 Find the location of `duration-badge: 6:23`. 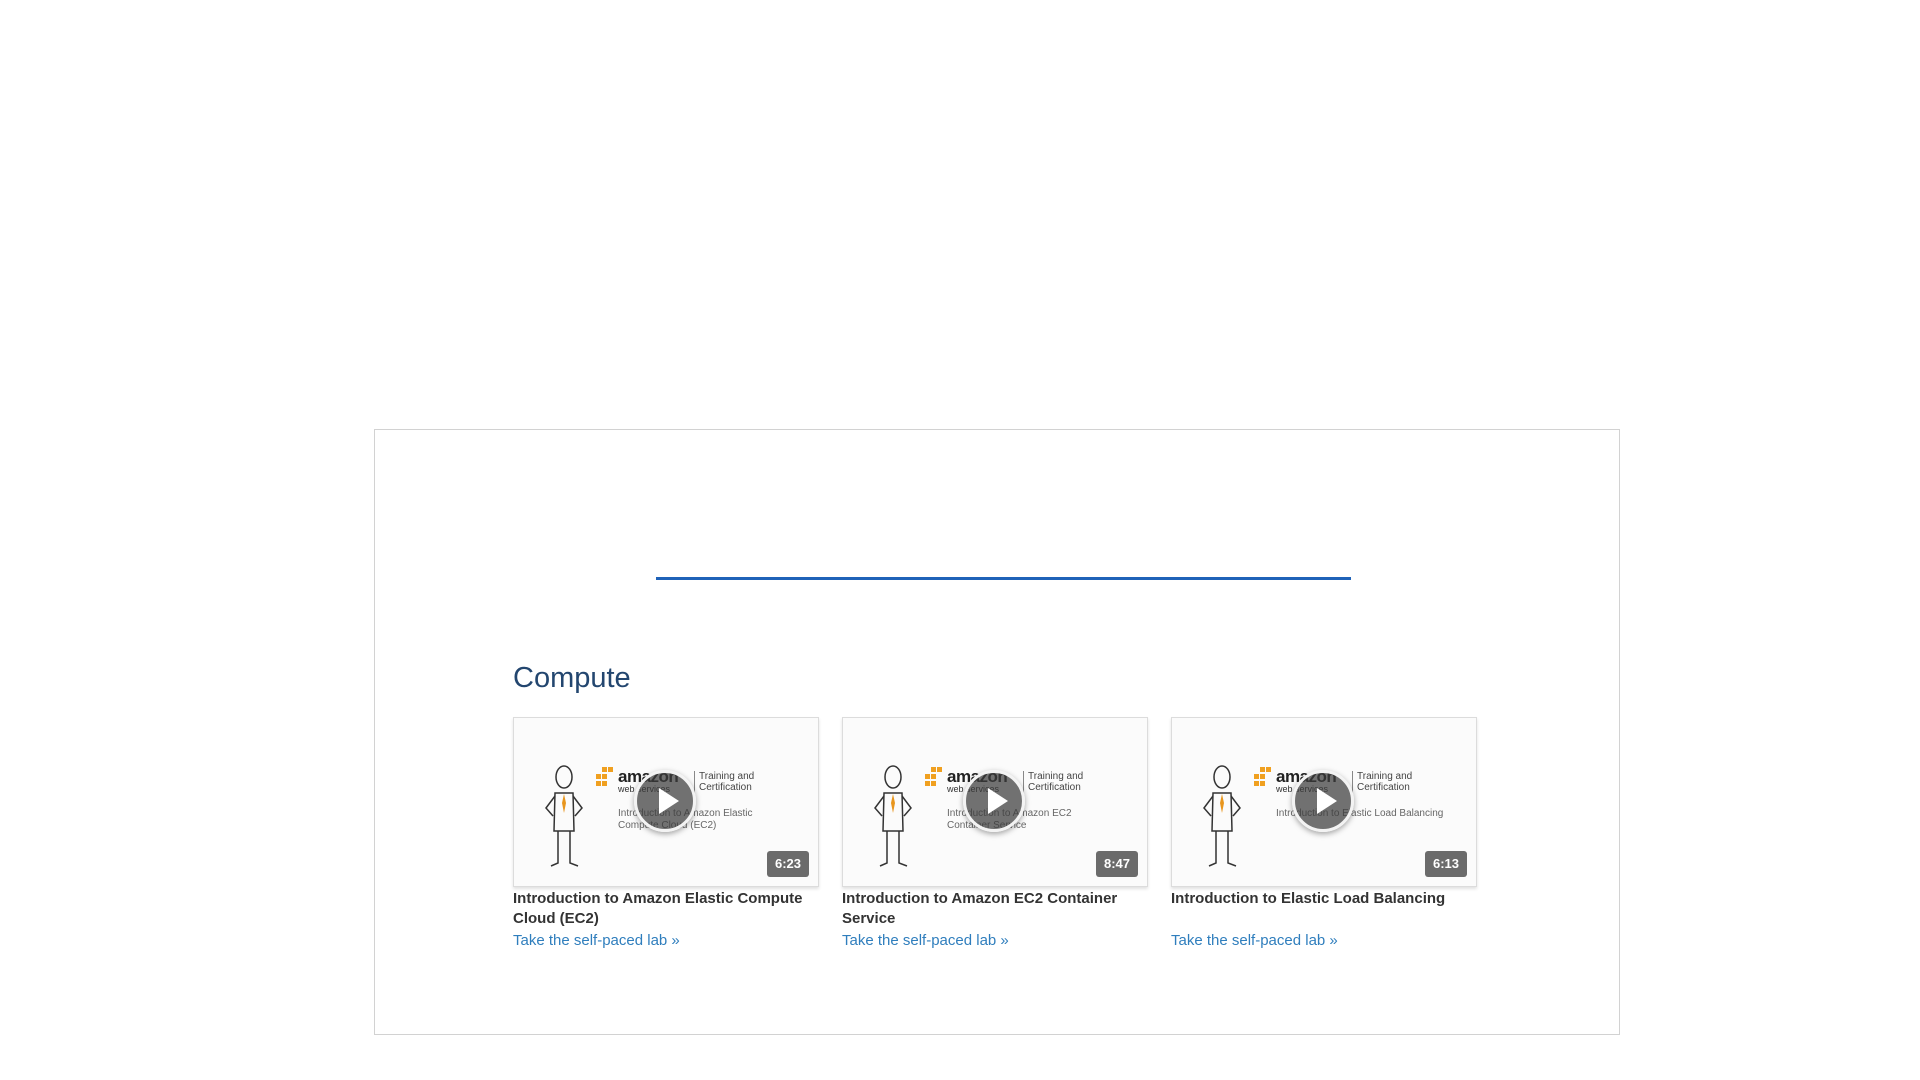

duration-badge: 6:23 is located at coordinates (787, 864).